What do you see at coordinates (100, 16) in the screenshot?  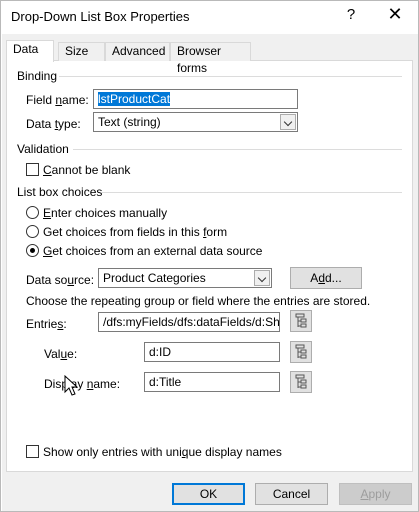 I see `dialog-title: Drop-Down List Box Properties` at bounding box center [100, 16].